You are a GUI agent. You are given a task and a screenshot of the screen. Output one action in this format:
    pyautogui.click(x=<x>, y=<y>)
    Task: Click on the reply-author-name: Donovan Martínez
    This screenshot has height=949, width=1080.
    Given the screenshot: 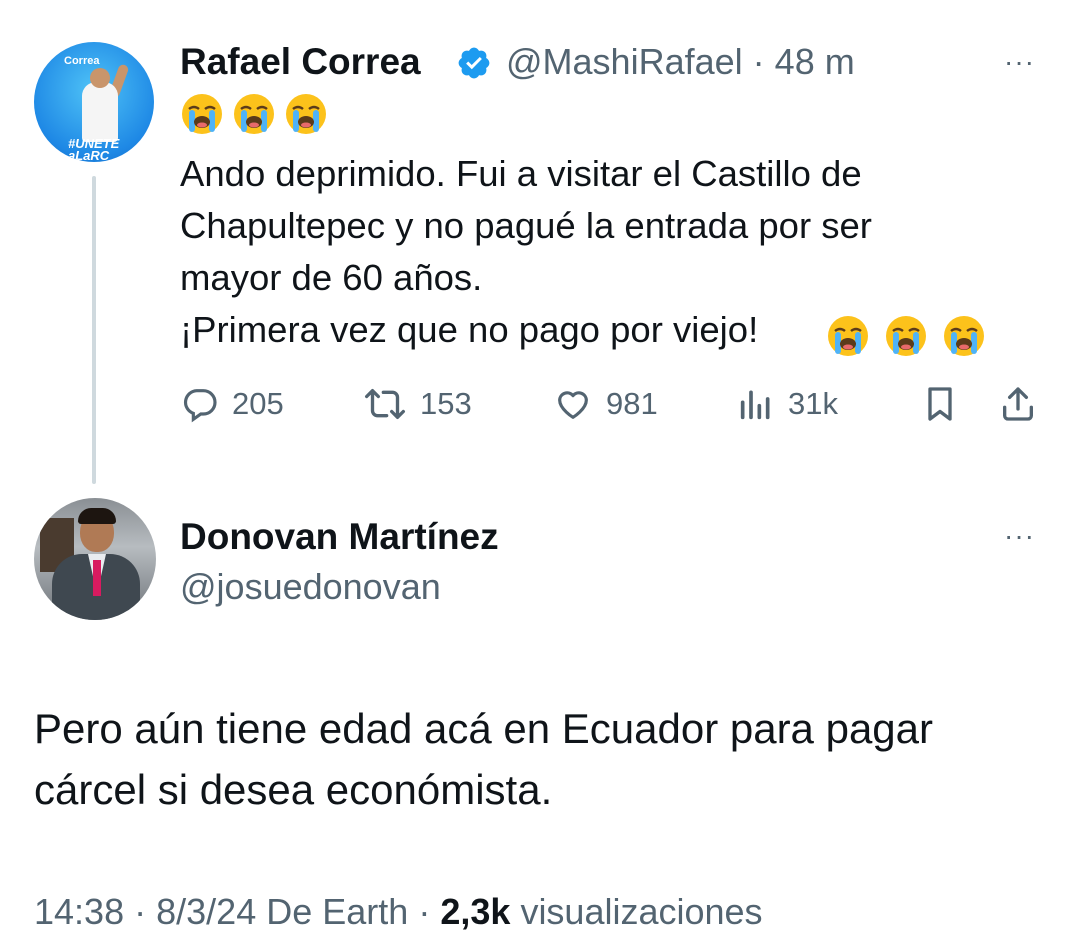 What is the action you would take?
    pyautogui.click(x=339, y=537)
    